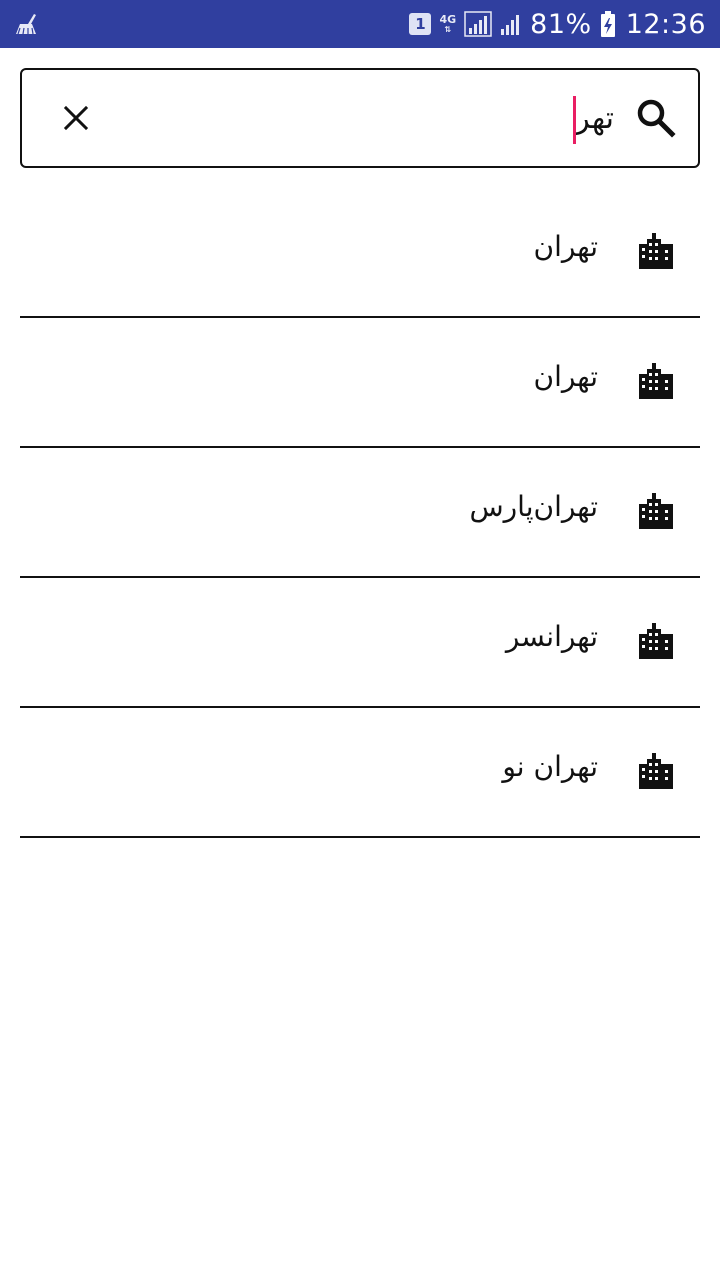 The width and height of the screenshot is (720, 1280). I want to click on search-bar, so click(360, 118).